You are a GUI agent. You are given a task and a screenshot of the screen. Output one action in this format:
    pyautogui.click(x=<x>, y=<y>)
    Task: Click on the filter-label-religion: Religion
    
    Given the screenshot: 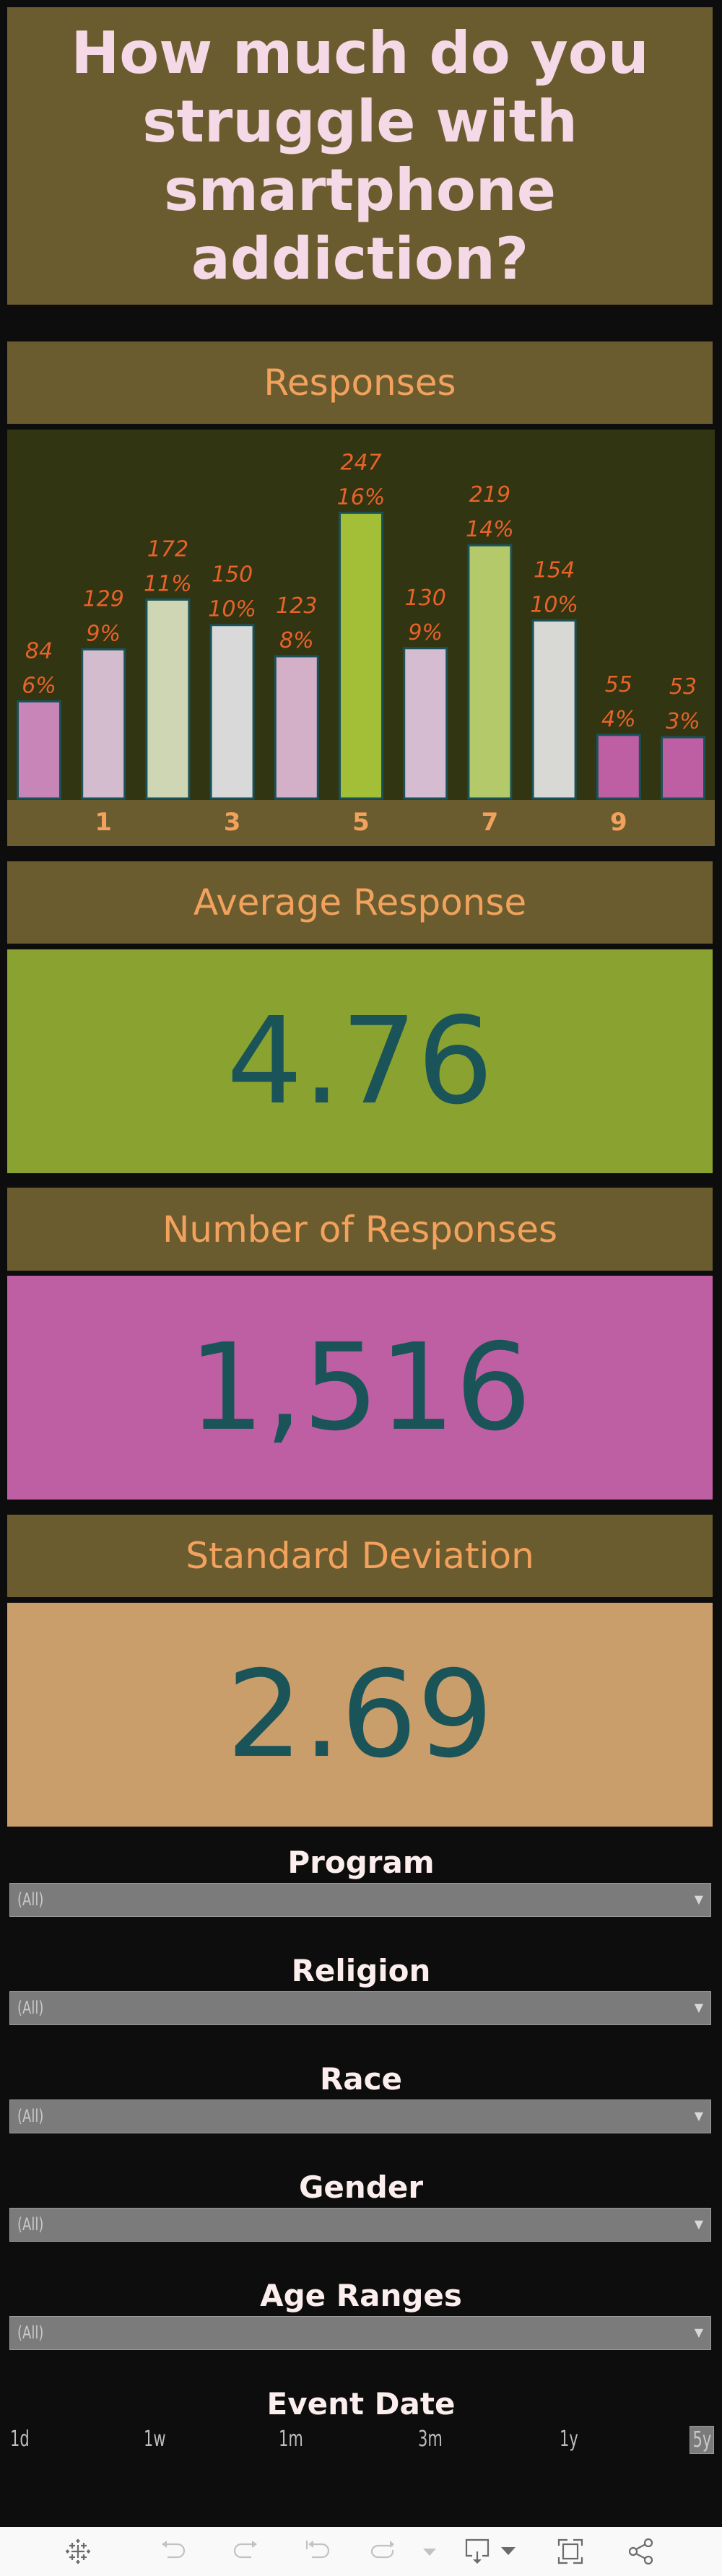 What is the action you would take?
    pyautogui.click(x=361, y=1970)
    